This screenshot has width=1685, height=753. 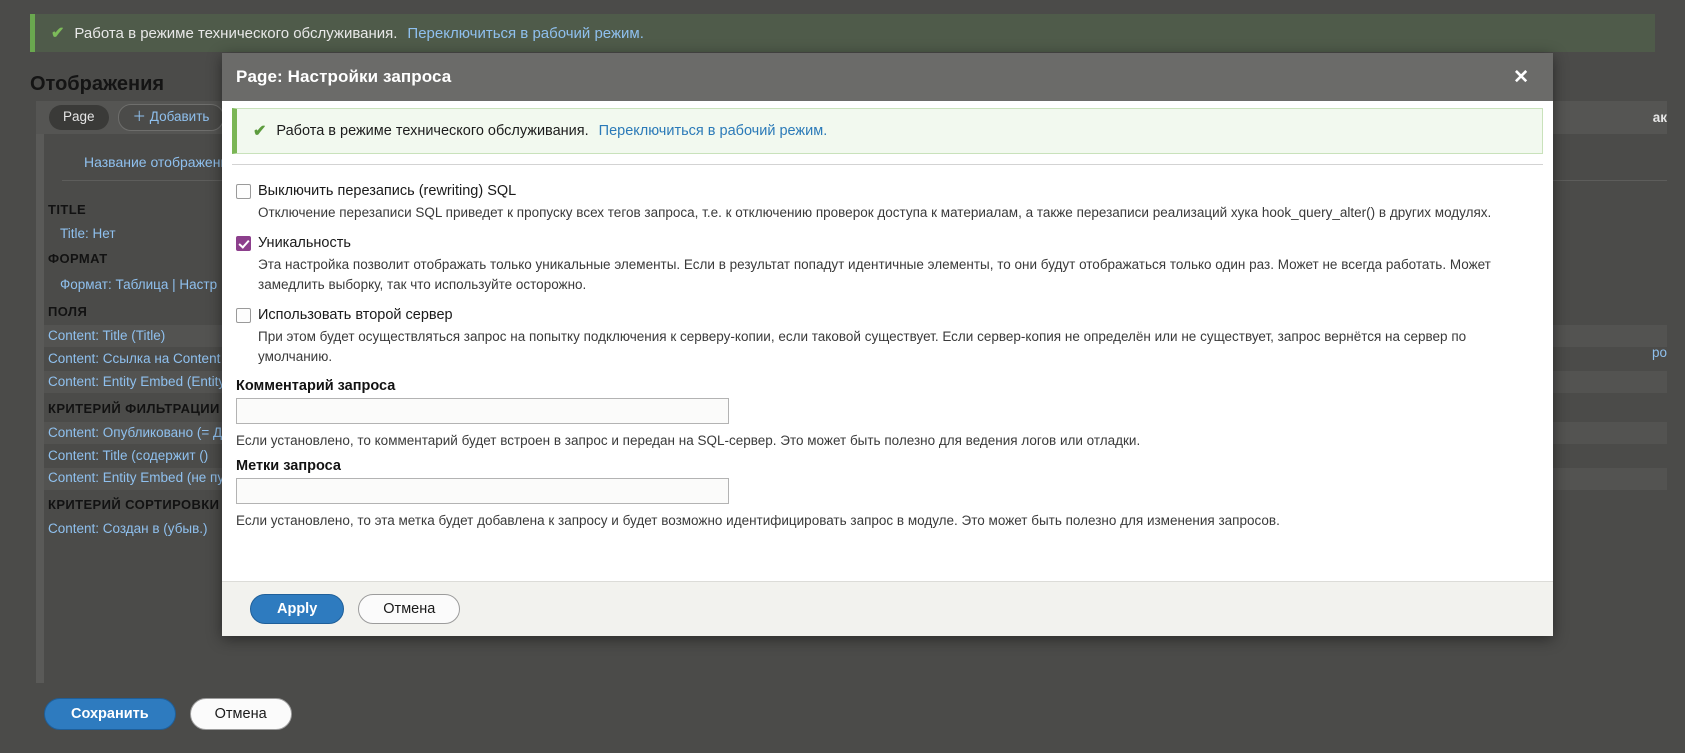 What do you see at coordinates (297, 609) in the screenshot?
I see `apply-button: Apply` at bounding box center [297, 609].